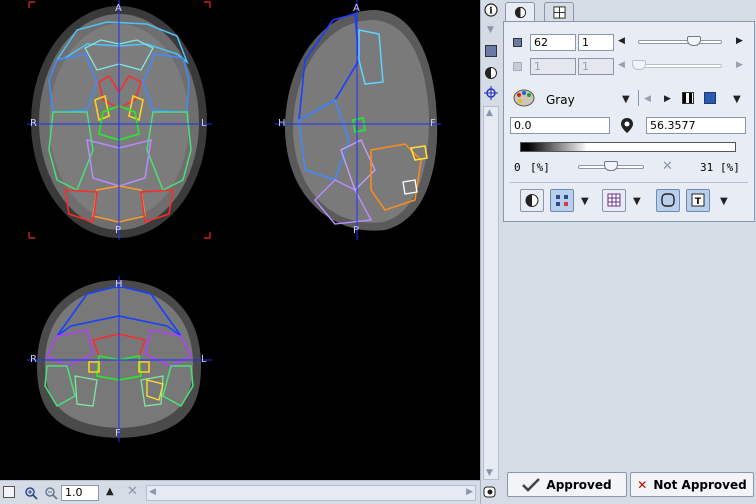  I want to click on slice-prev-icon: ◀, so click(621, 41).